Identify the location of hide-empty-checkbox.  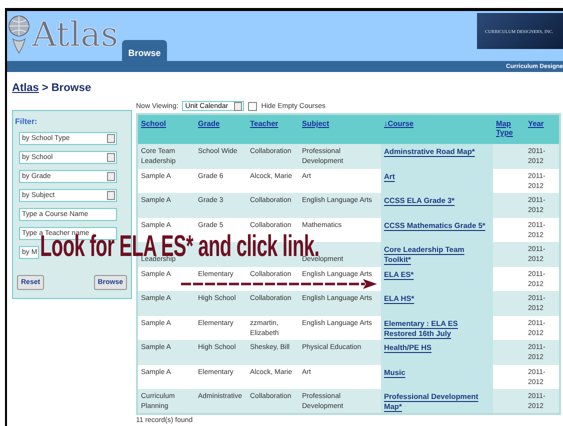
(253, 106).